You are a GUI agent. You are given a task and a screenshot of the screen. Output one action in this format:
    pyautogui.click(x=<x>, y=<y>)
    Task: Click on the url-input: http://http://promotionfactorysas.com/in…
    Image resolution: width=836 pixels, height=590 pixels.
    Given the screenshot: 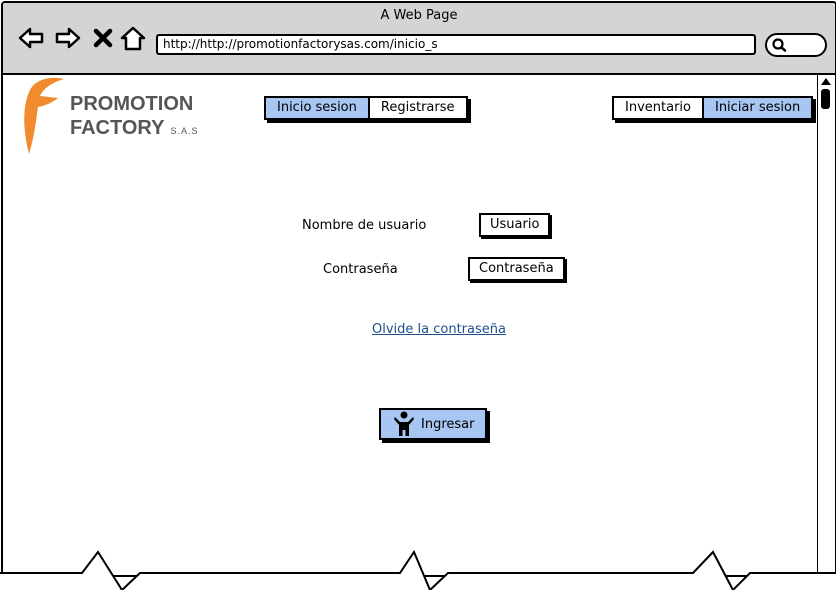 What is the action you would take?
    pyautogui.click(x=456, y=44)
    